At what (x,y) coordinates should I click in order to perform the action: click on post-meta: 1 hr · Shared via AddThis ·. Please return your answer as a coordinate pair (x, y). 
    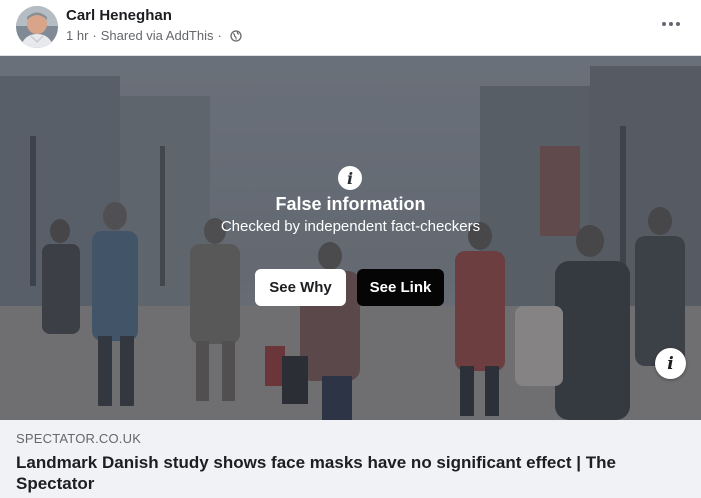
    Looking at the image, I should click on (154, 35).